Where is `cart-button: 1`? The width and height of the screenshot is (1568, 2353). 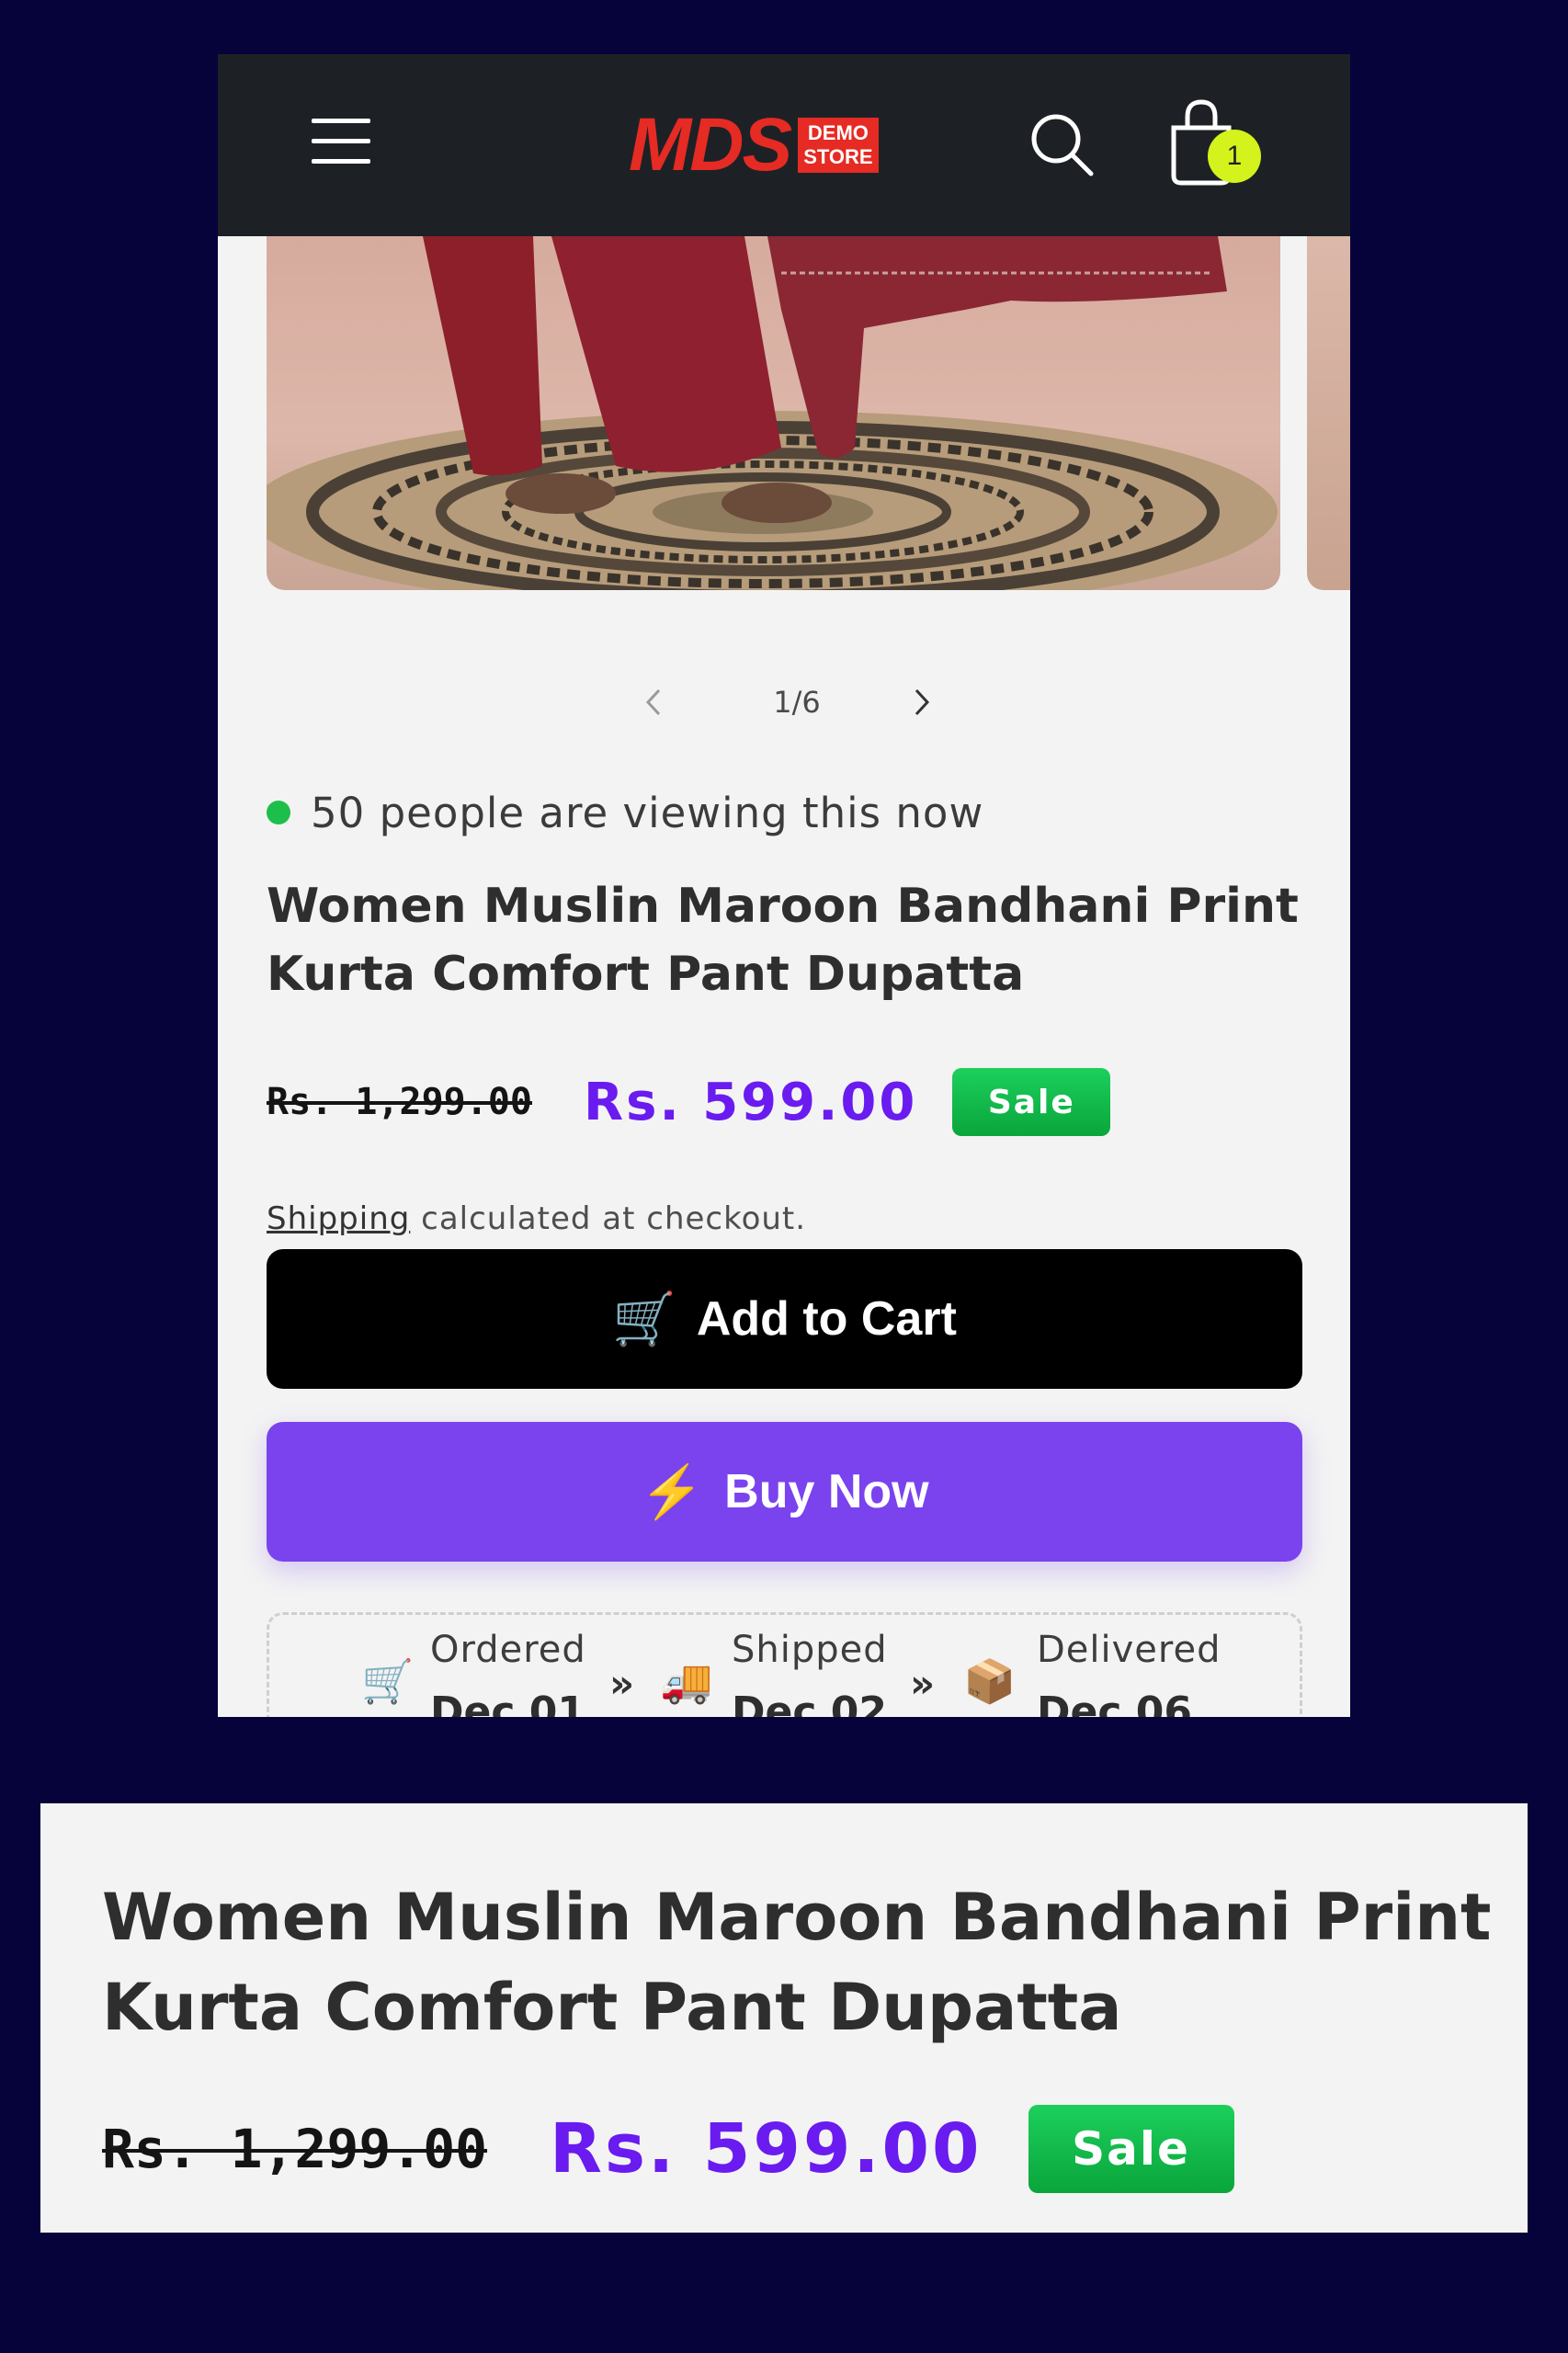 cart-button: 1 is located at coordinates (1215, 146).